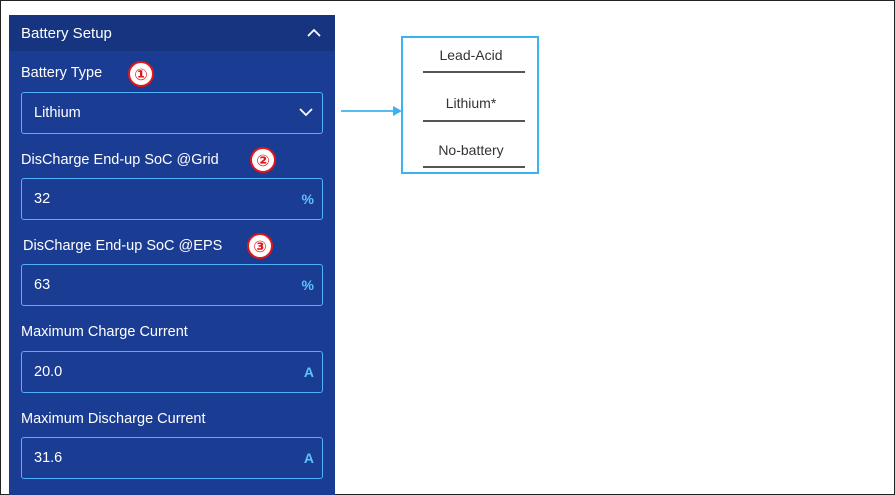  I want to click on callout-2: ②, so click(263, 160).